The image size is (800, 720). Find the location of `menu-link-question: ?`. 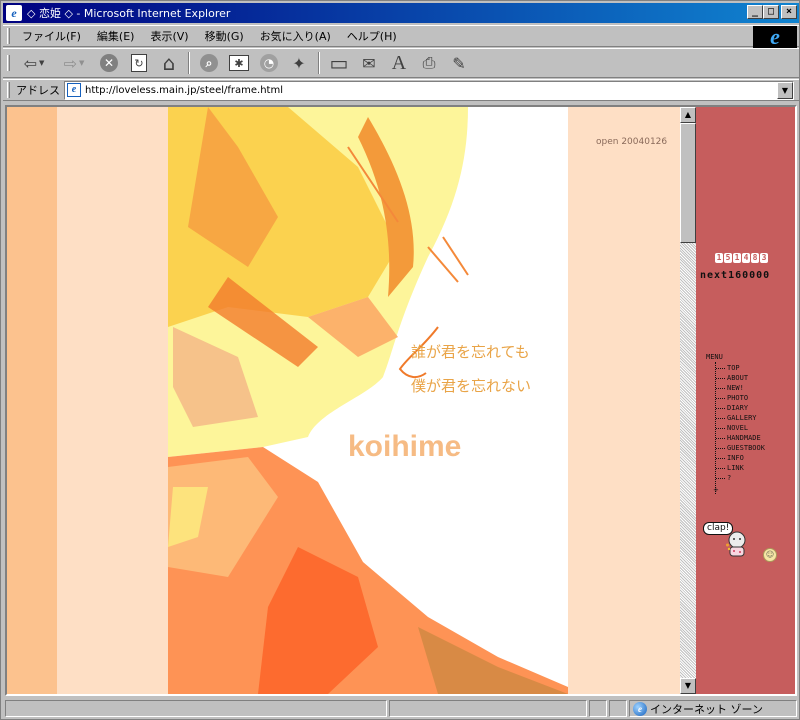

menu-link-question: ? is located at coordinates (740, 478).